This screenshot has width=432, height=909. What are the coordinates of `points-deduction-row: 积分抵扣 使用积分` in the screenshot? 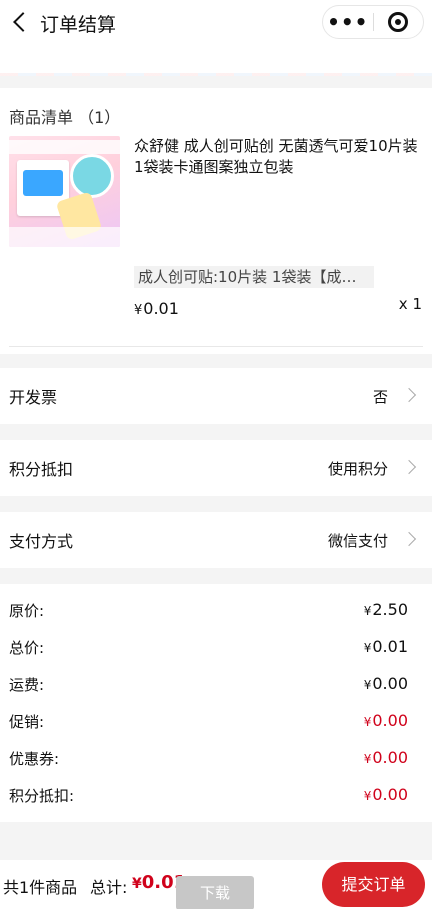 It's located at (216, 468).